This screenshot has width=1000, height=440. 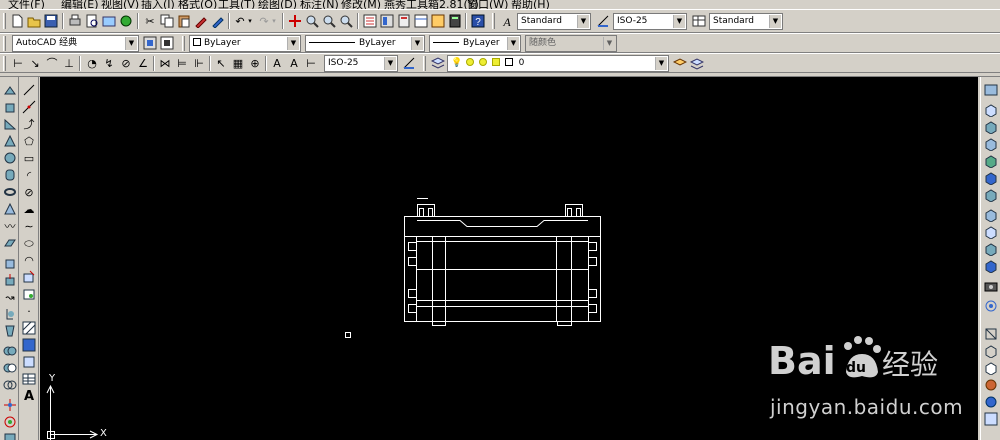 What do you see at coordinates (126, 63) in the screenshot?
I see `diameter-icon: ⊘` at bounding box center [126, 63].